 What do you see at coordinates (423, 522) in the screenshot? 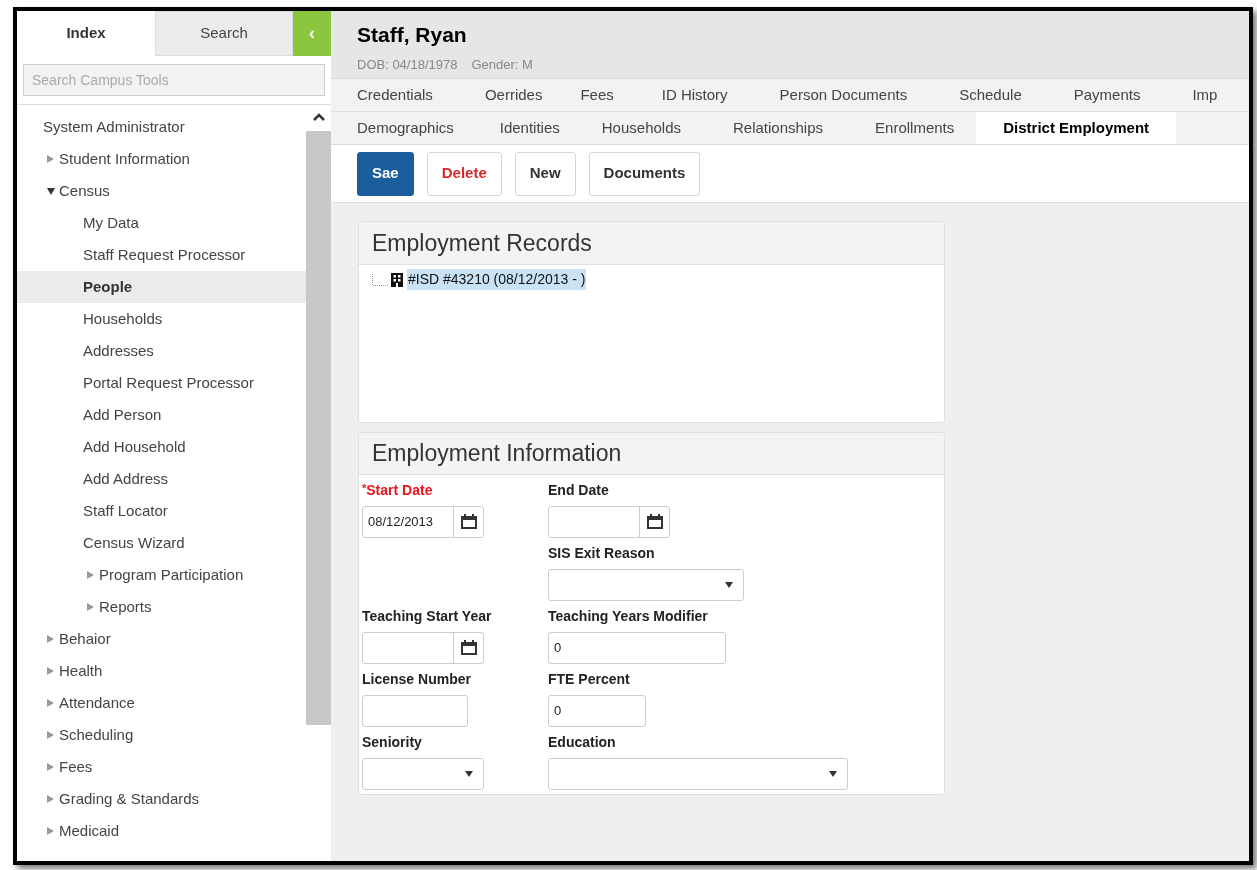
I see `date-field: 08/12/2013` at bounding box center [423, 522].